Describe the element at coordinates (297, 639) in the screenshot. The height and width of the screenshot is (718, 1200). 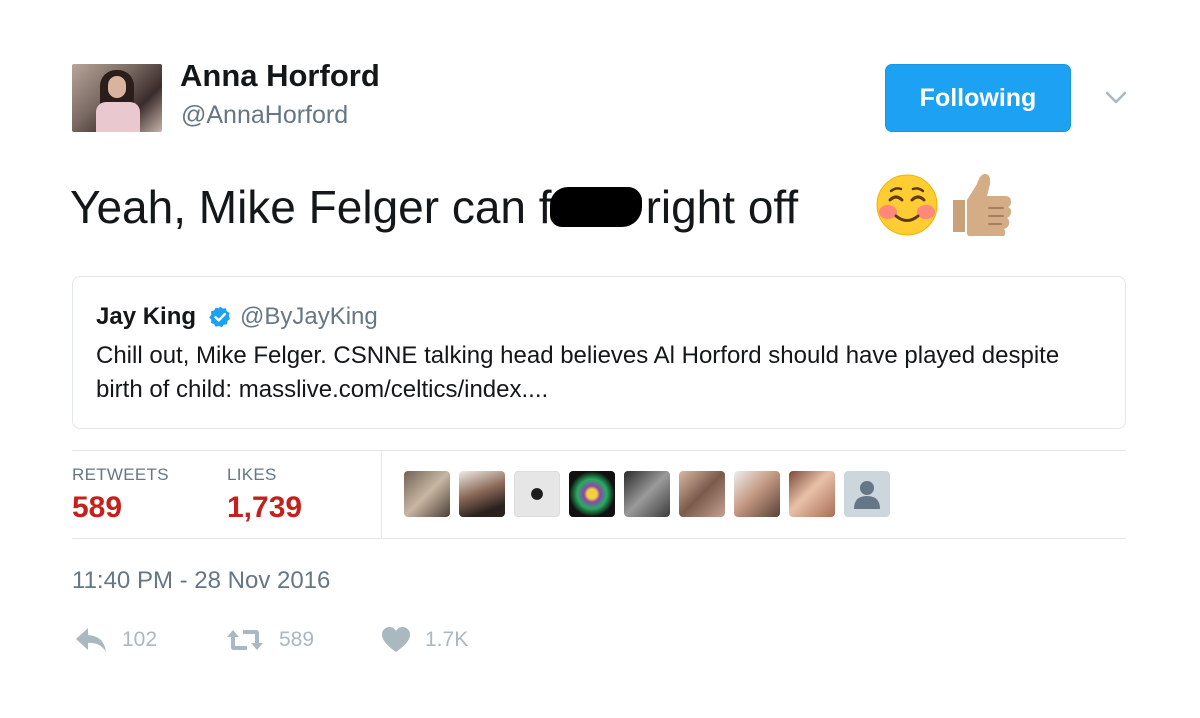
I see `retweet-count: 589` at that location.